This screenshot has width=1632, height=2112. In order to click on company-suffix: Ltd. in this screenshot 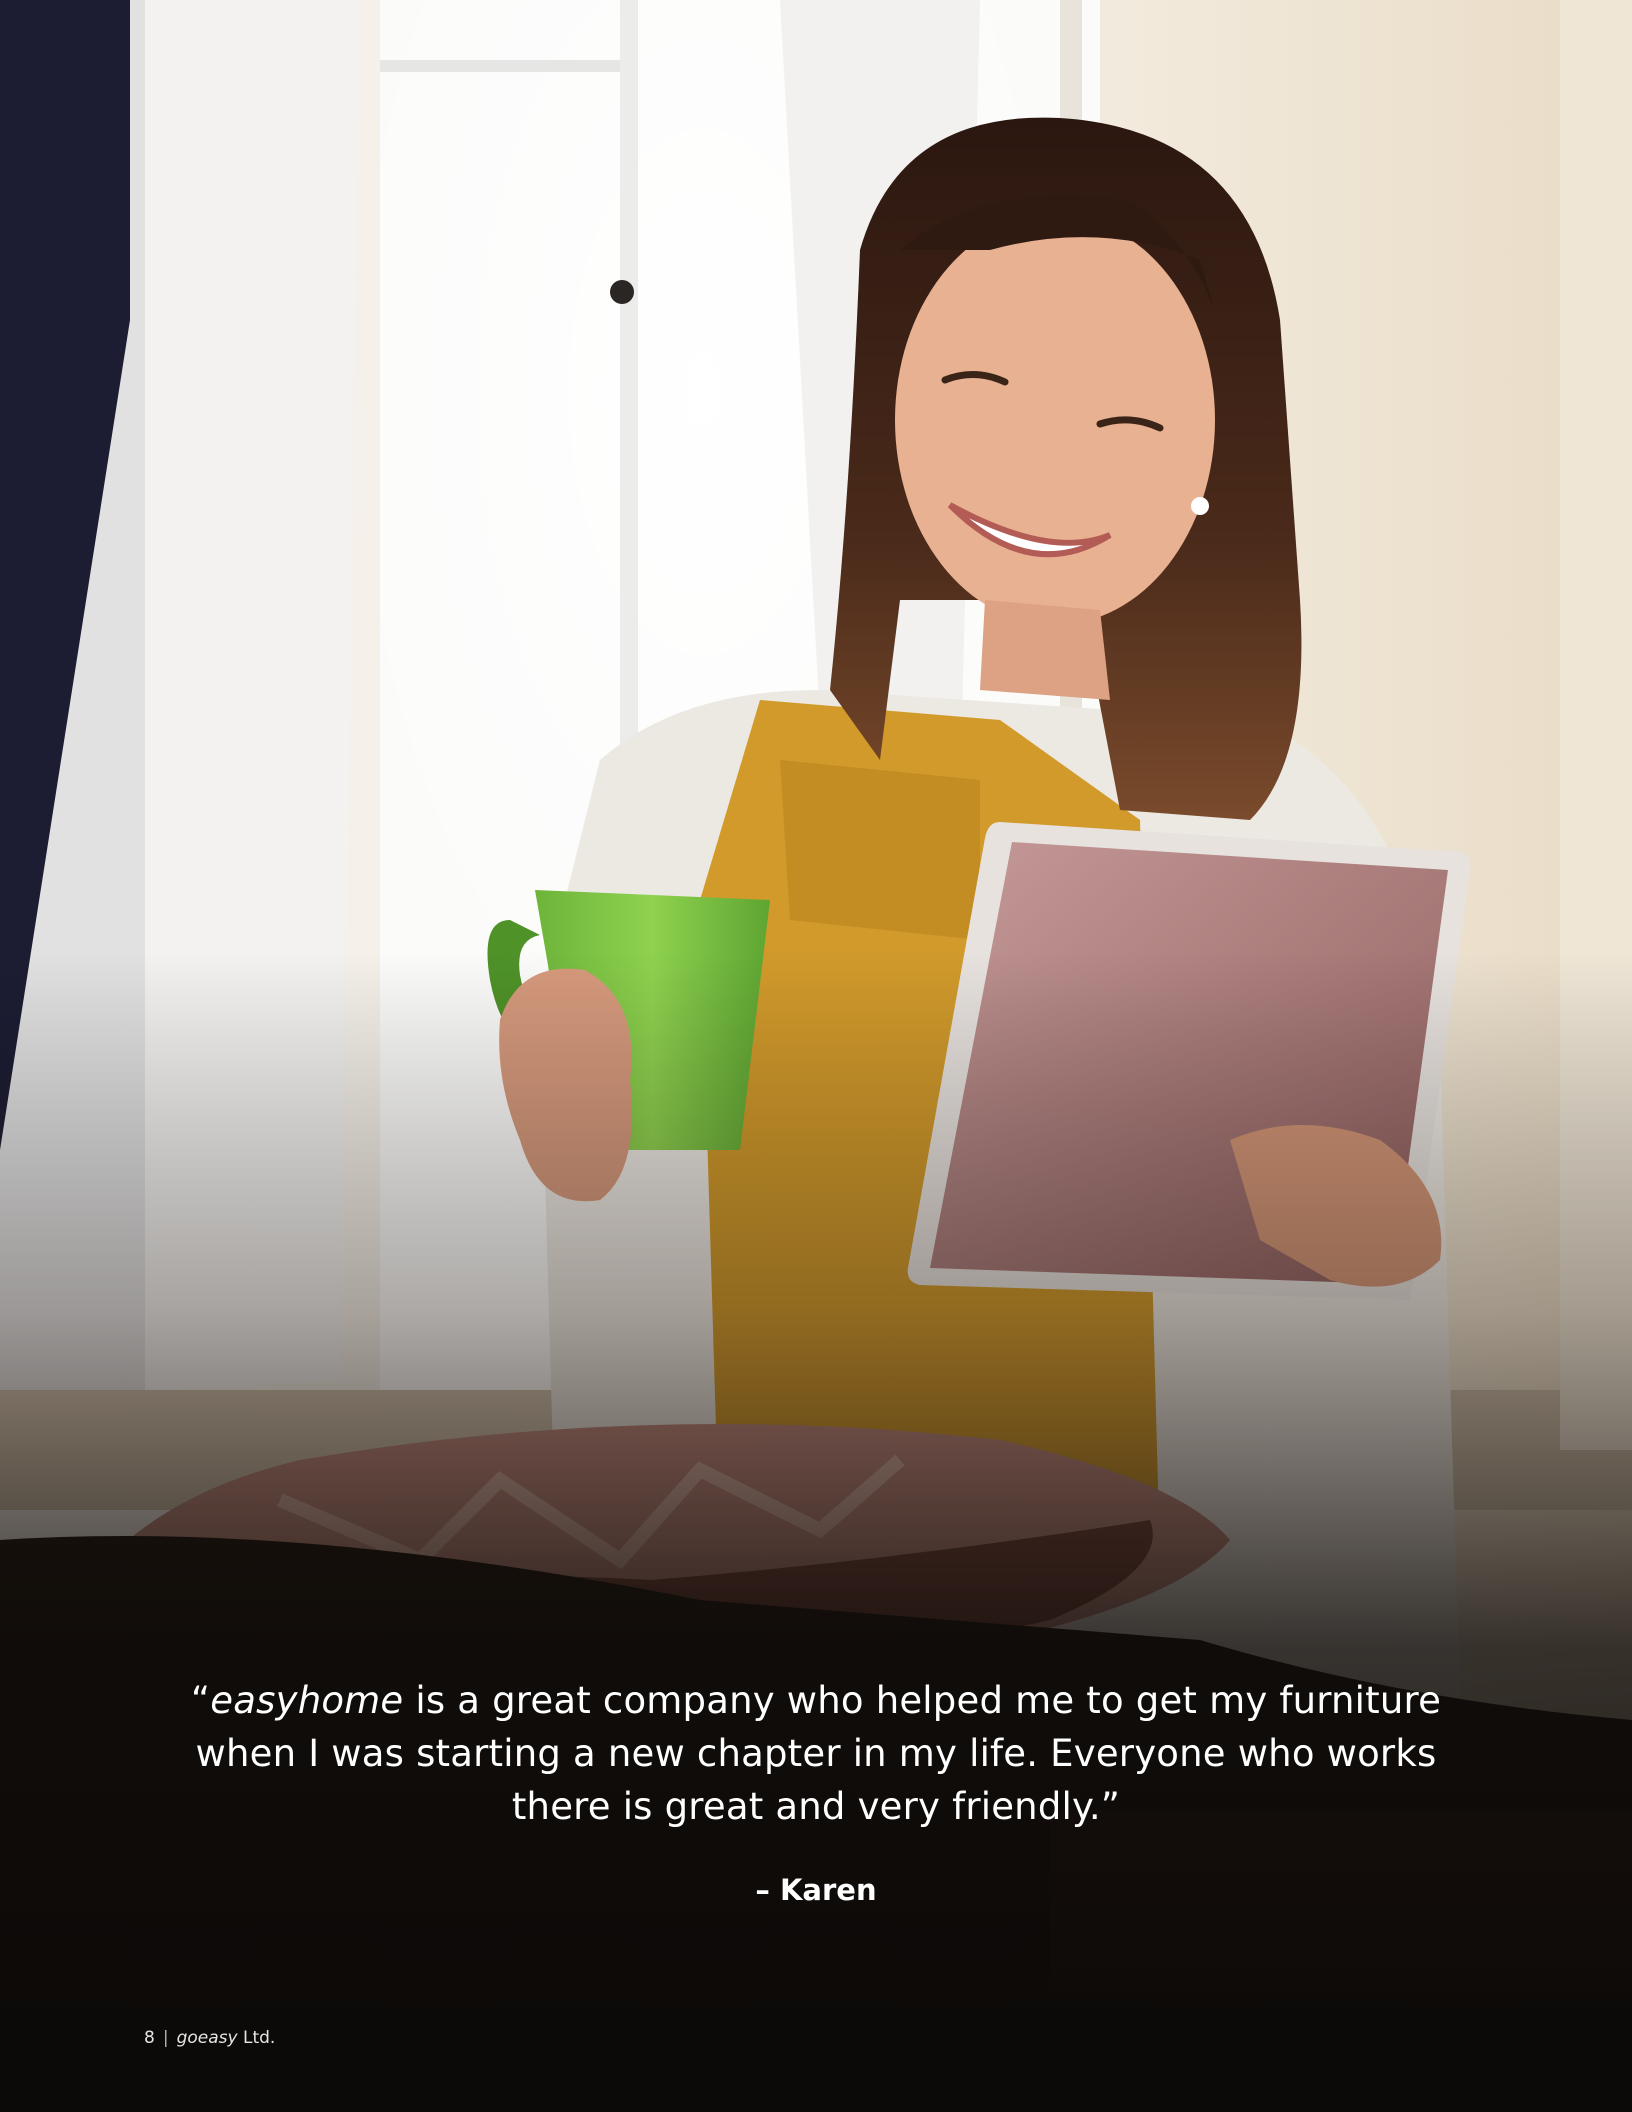, I will do `click(256, 2038)`.